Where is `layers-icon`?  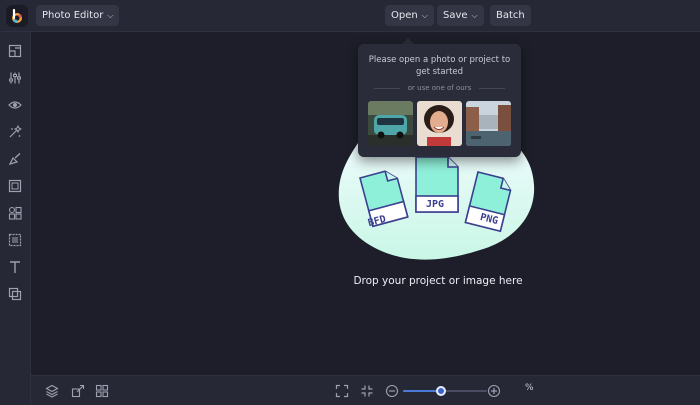
layers-icon is located at coordinates (52, 391).